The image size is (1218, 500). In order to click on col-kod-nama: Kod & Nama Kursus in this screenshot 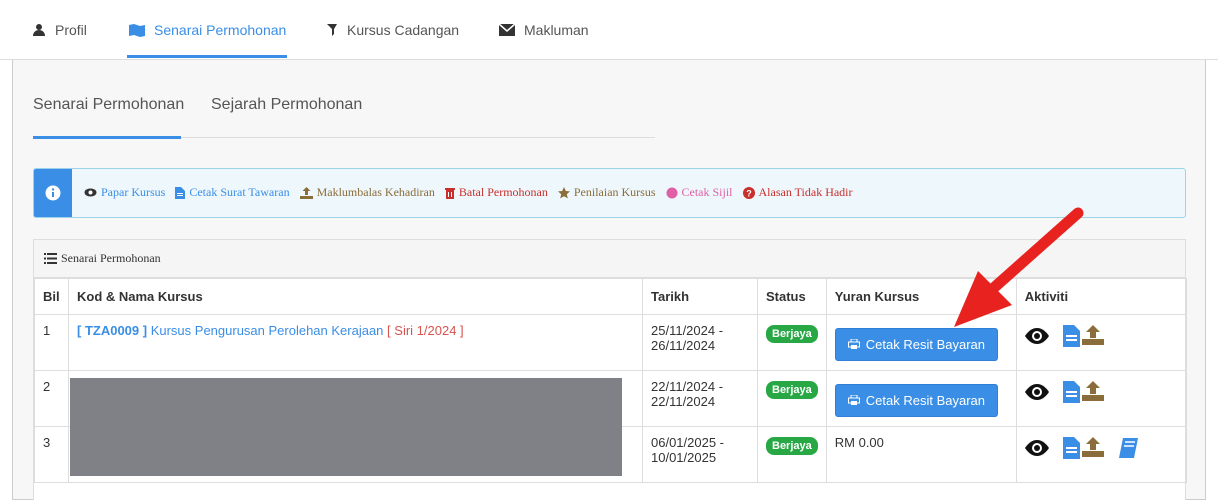, I will do `click(355, 296)`.